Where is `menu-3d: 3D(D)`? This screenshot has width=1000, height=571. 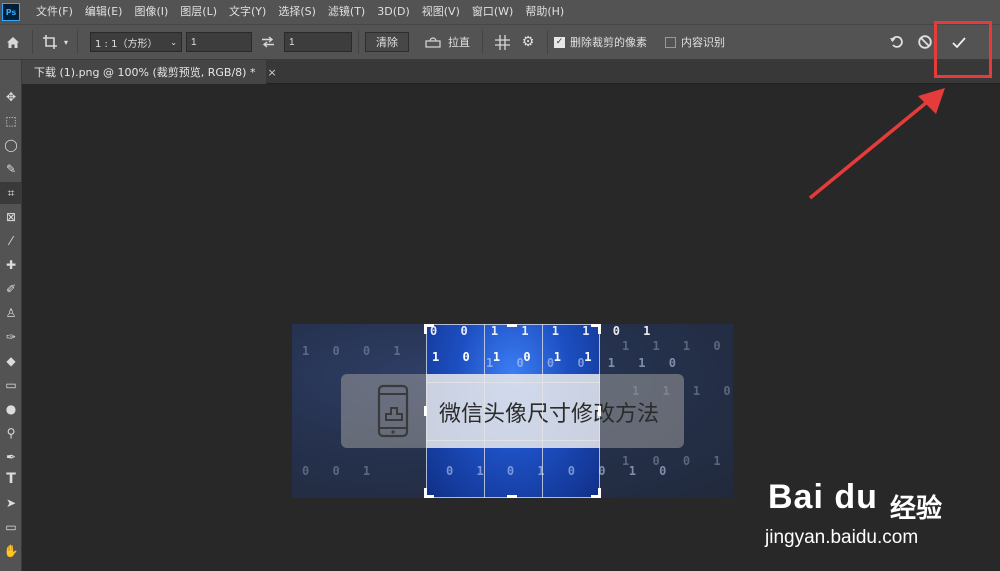
menu-3d: 3D(D) is located at coordinates (393, 12).